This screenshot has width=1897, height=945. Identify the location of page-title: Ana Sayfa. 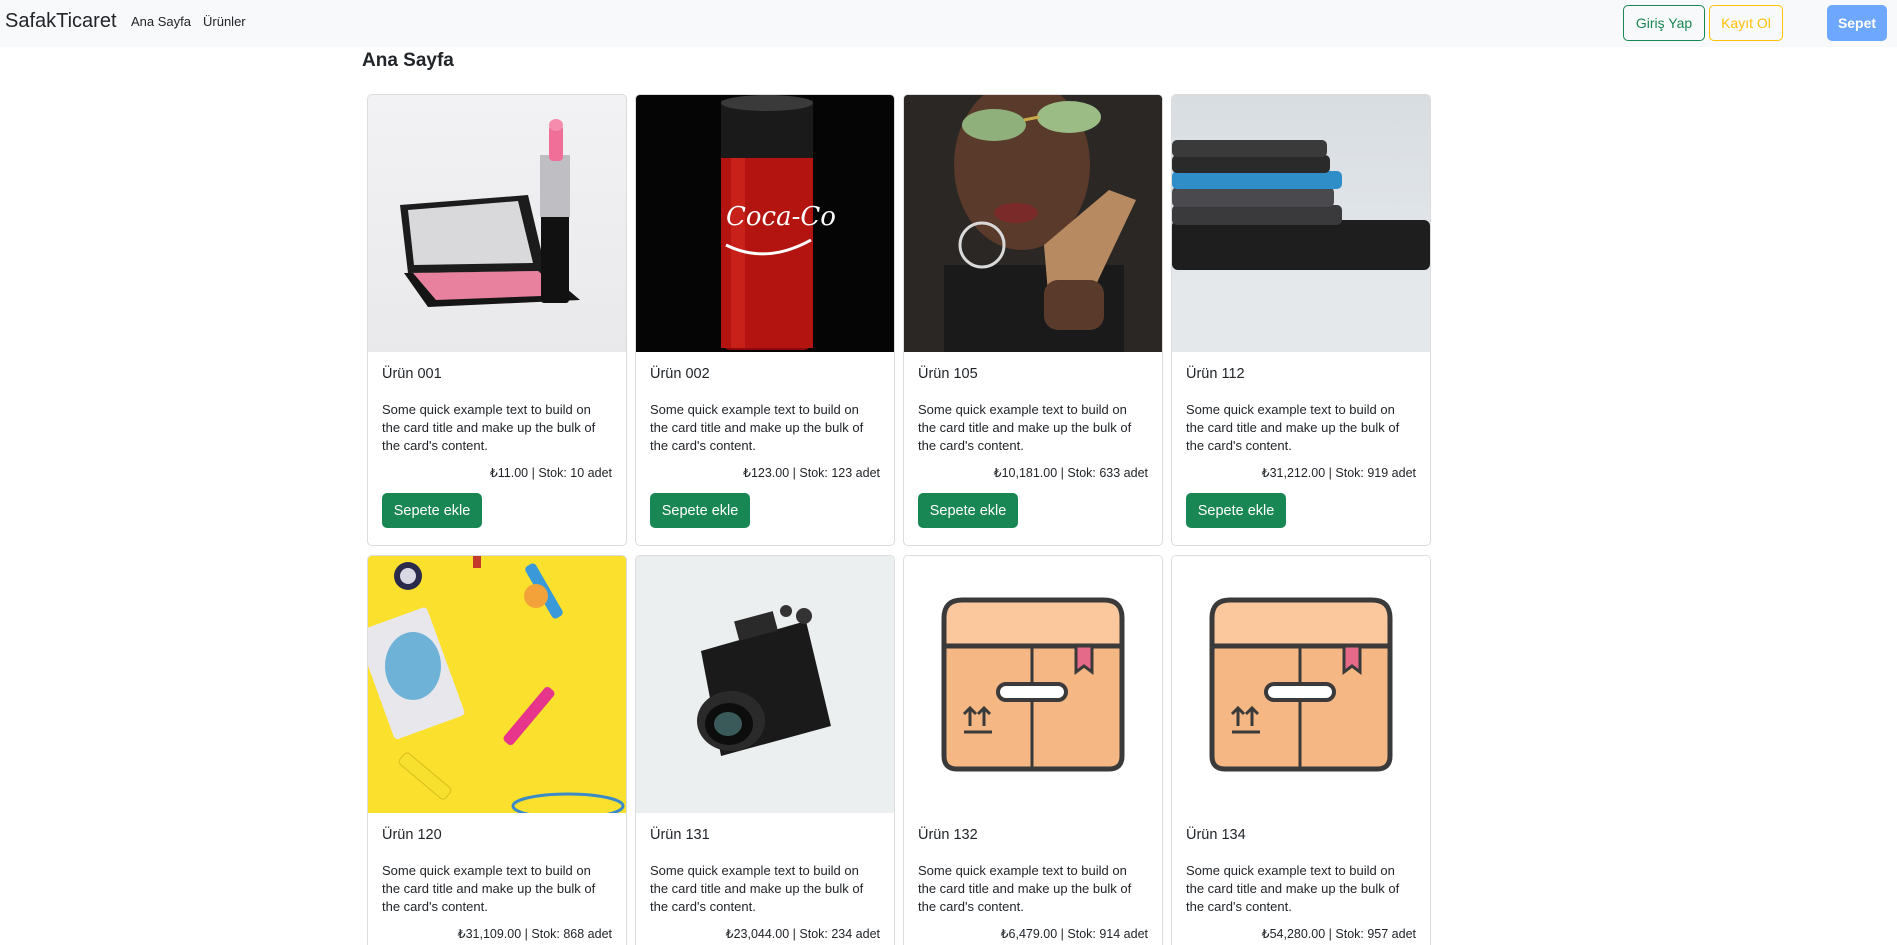
(408, 60).